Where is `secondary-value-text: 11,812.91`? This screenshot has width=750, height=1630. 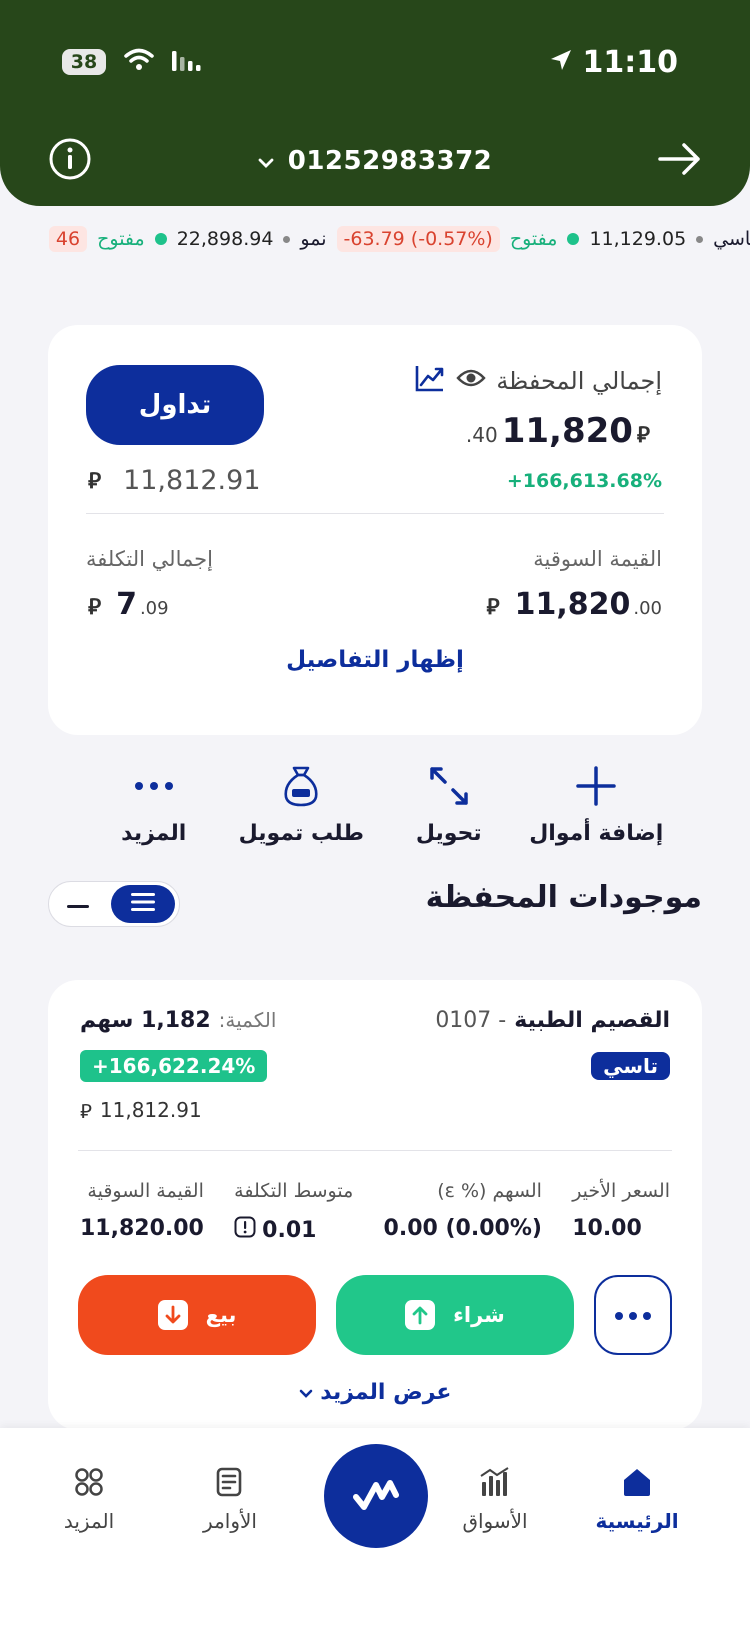
secondary-value-text: 11,812.91 is located at coordinates (192, 480).